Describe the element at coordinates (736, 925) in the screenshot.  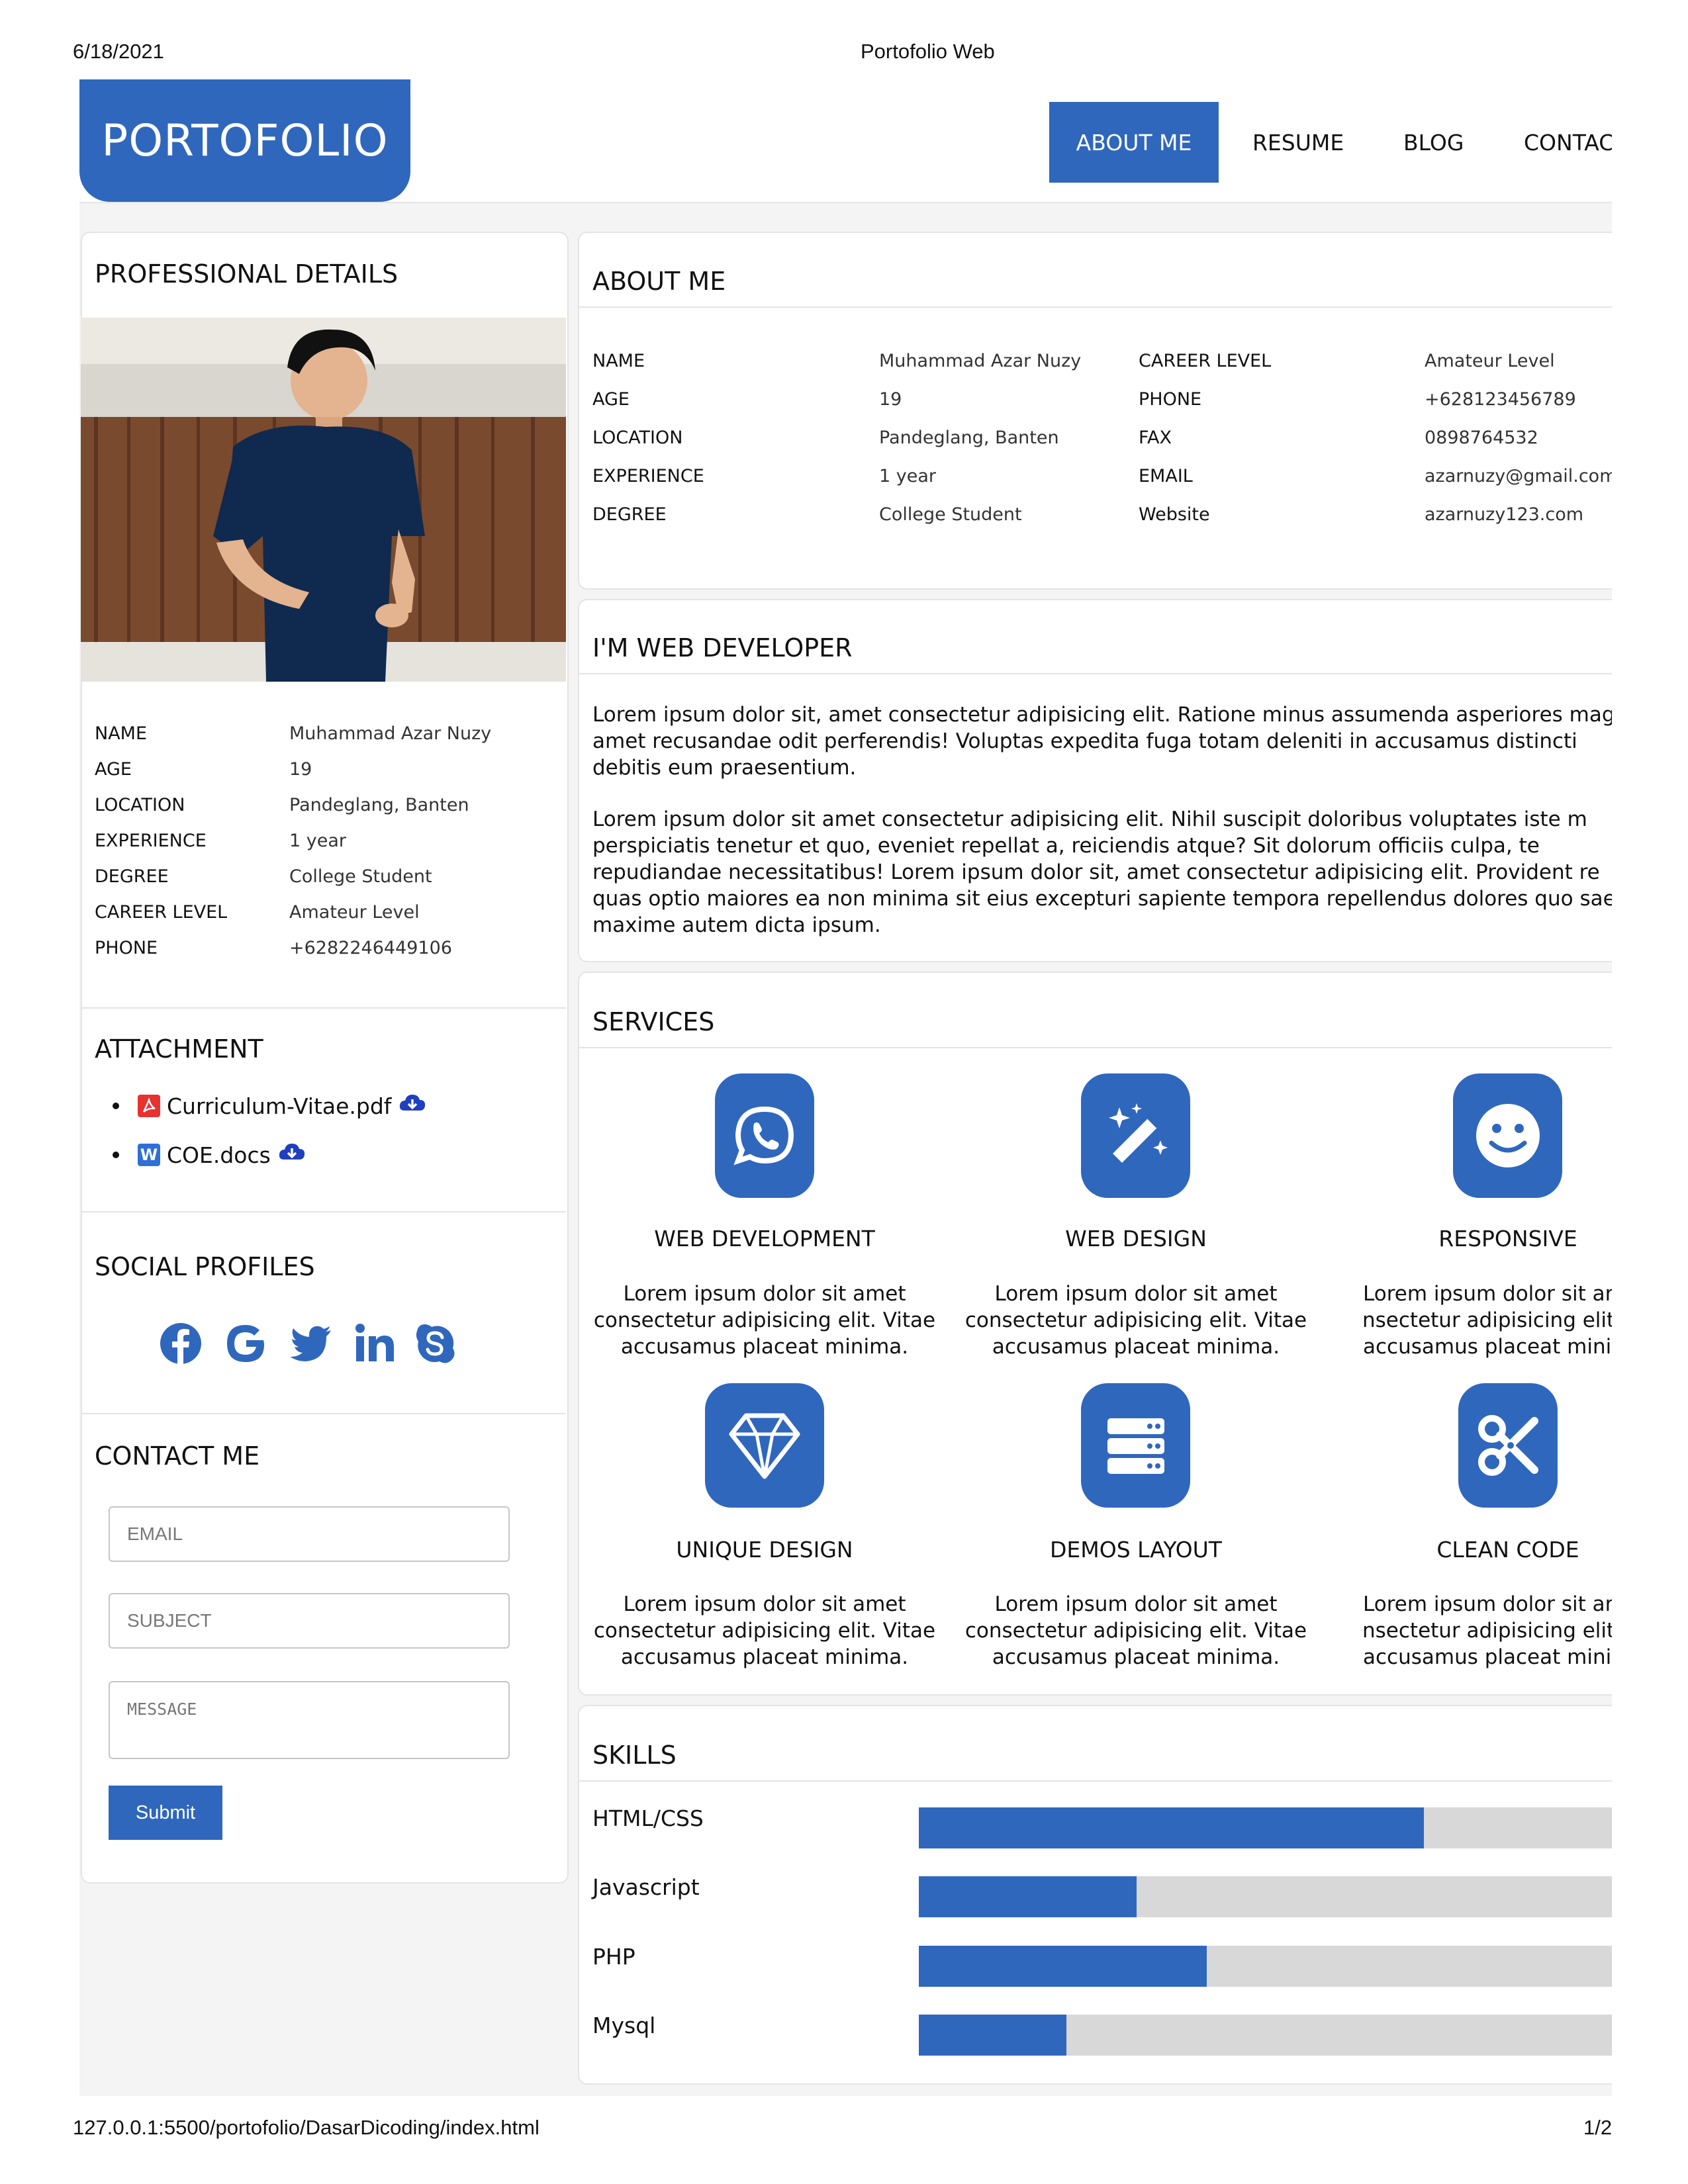
I see `paragraph-line: maxime autem dicta ipsum.` at that location.